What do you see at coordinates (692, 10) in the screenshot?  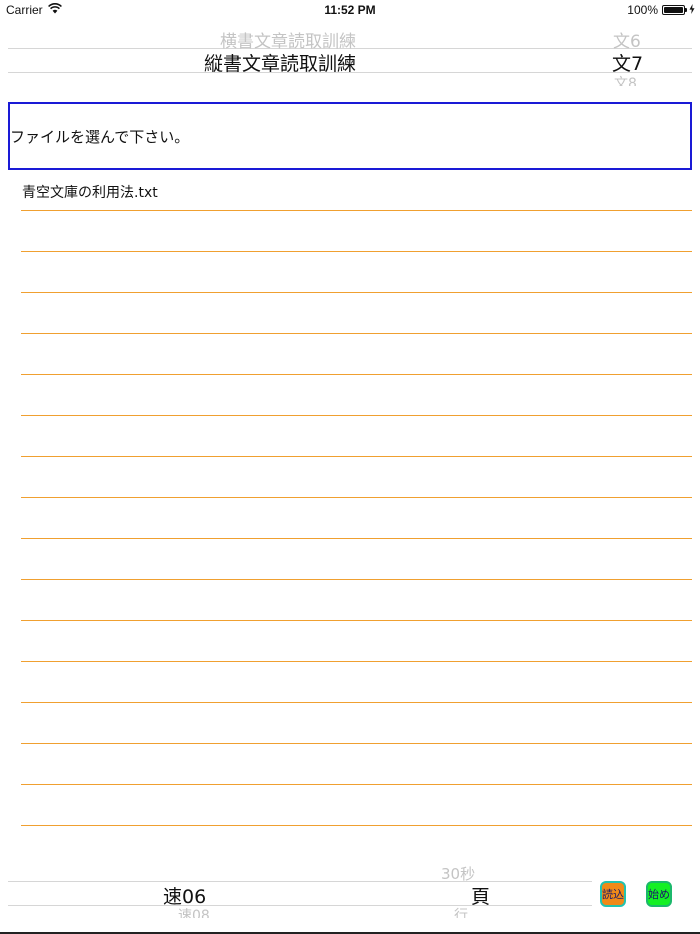 I see `charging-icon` at bounding box center [692, 10].